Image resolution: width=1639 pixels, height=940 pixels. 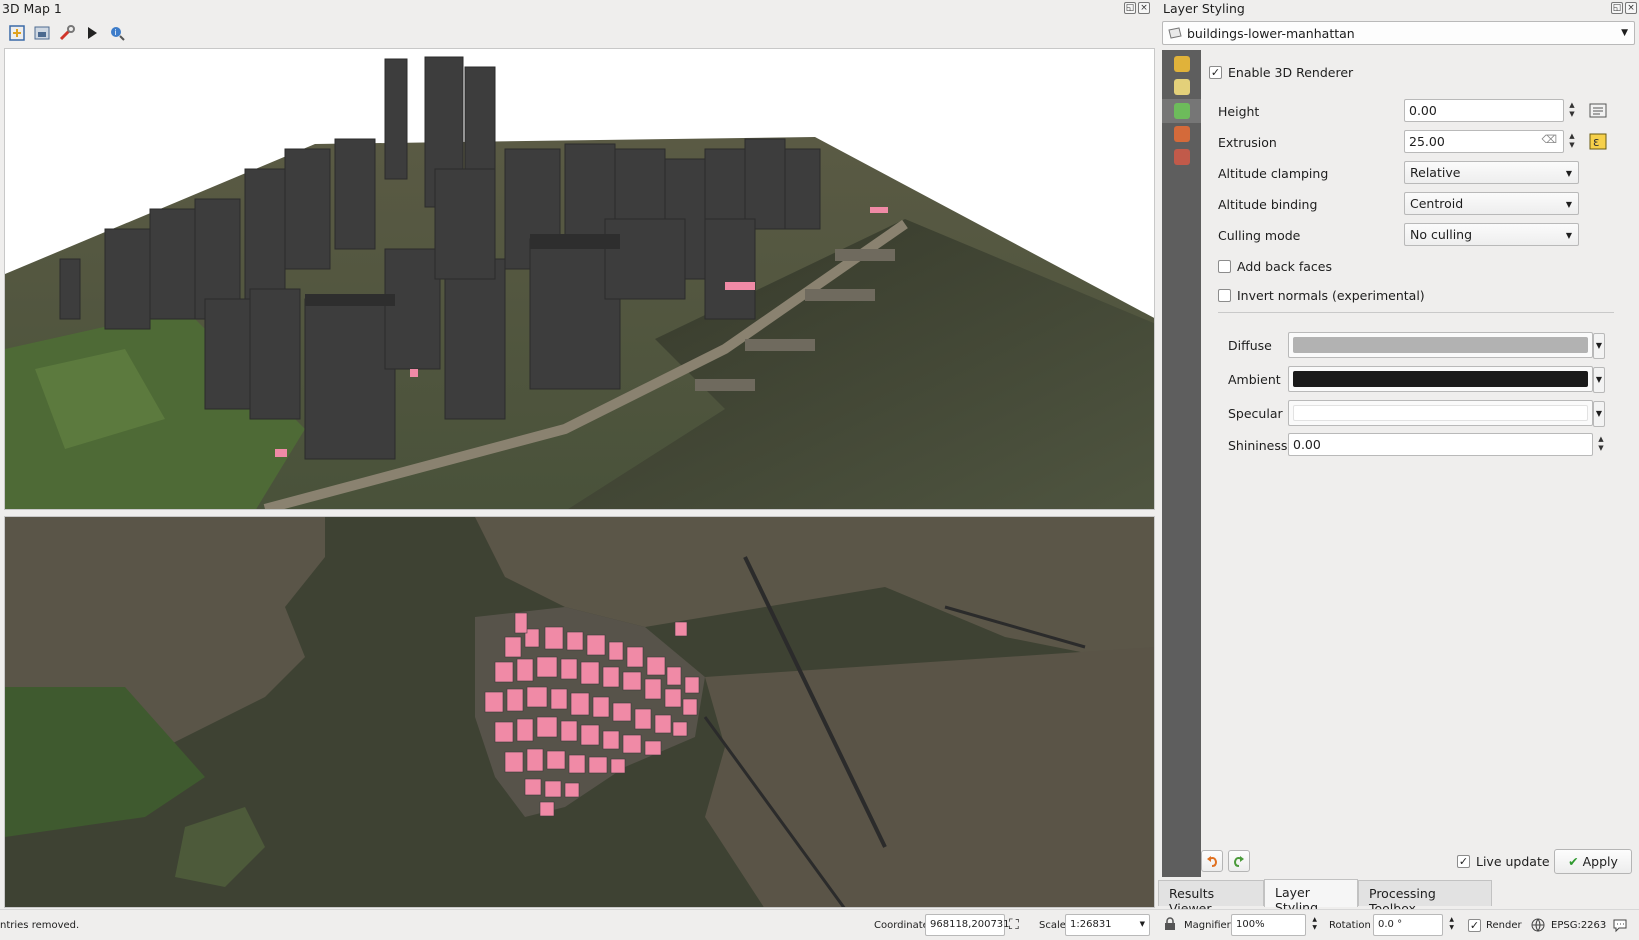 I want to click on height-value: 0.00, so click(x=1423, y=110).